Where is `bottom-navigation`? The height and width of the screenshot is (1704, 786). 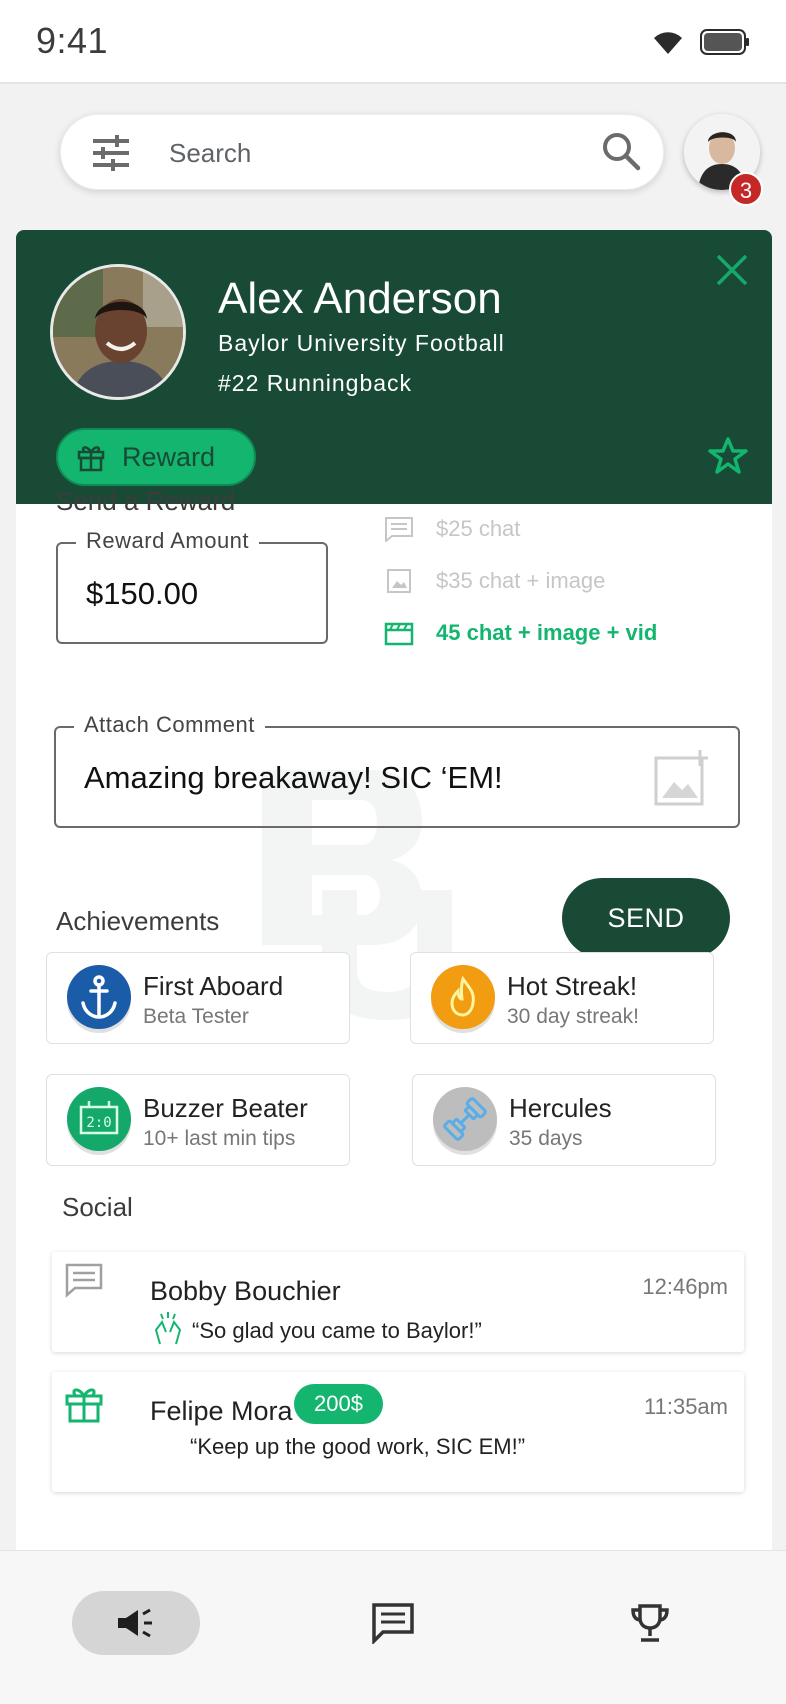 bottom-navigation is located at coordinates (393, 1627).